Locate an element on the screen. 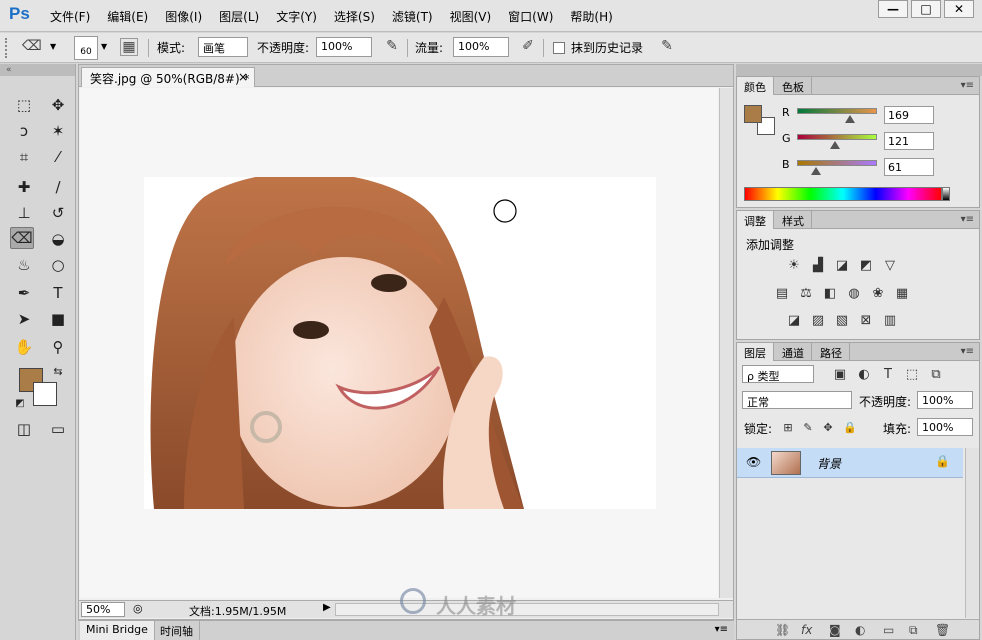  minimize-button: — is located at coordinates (893, 9).